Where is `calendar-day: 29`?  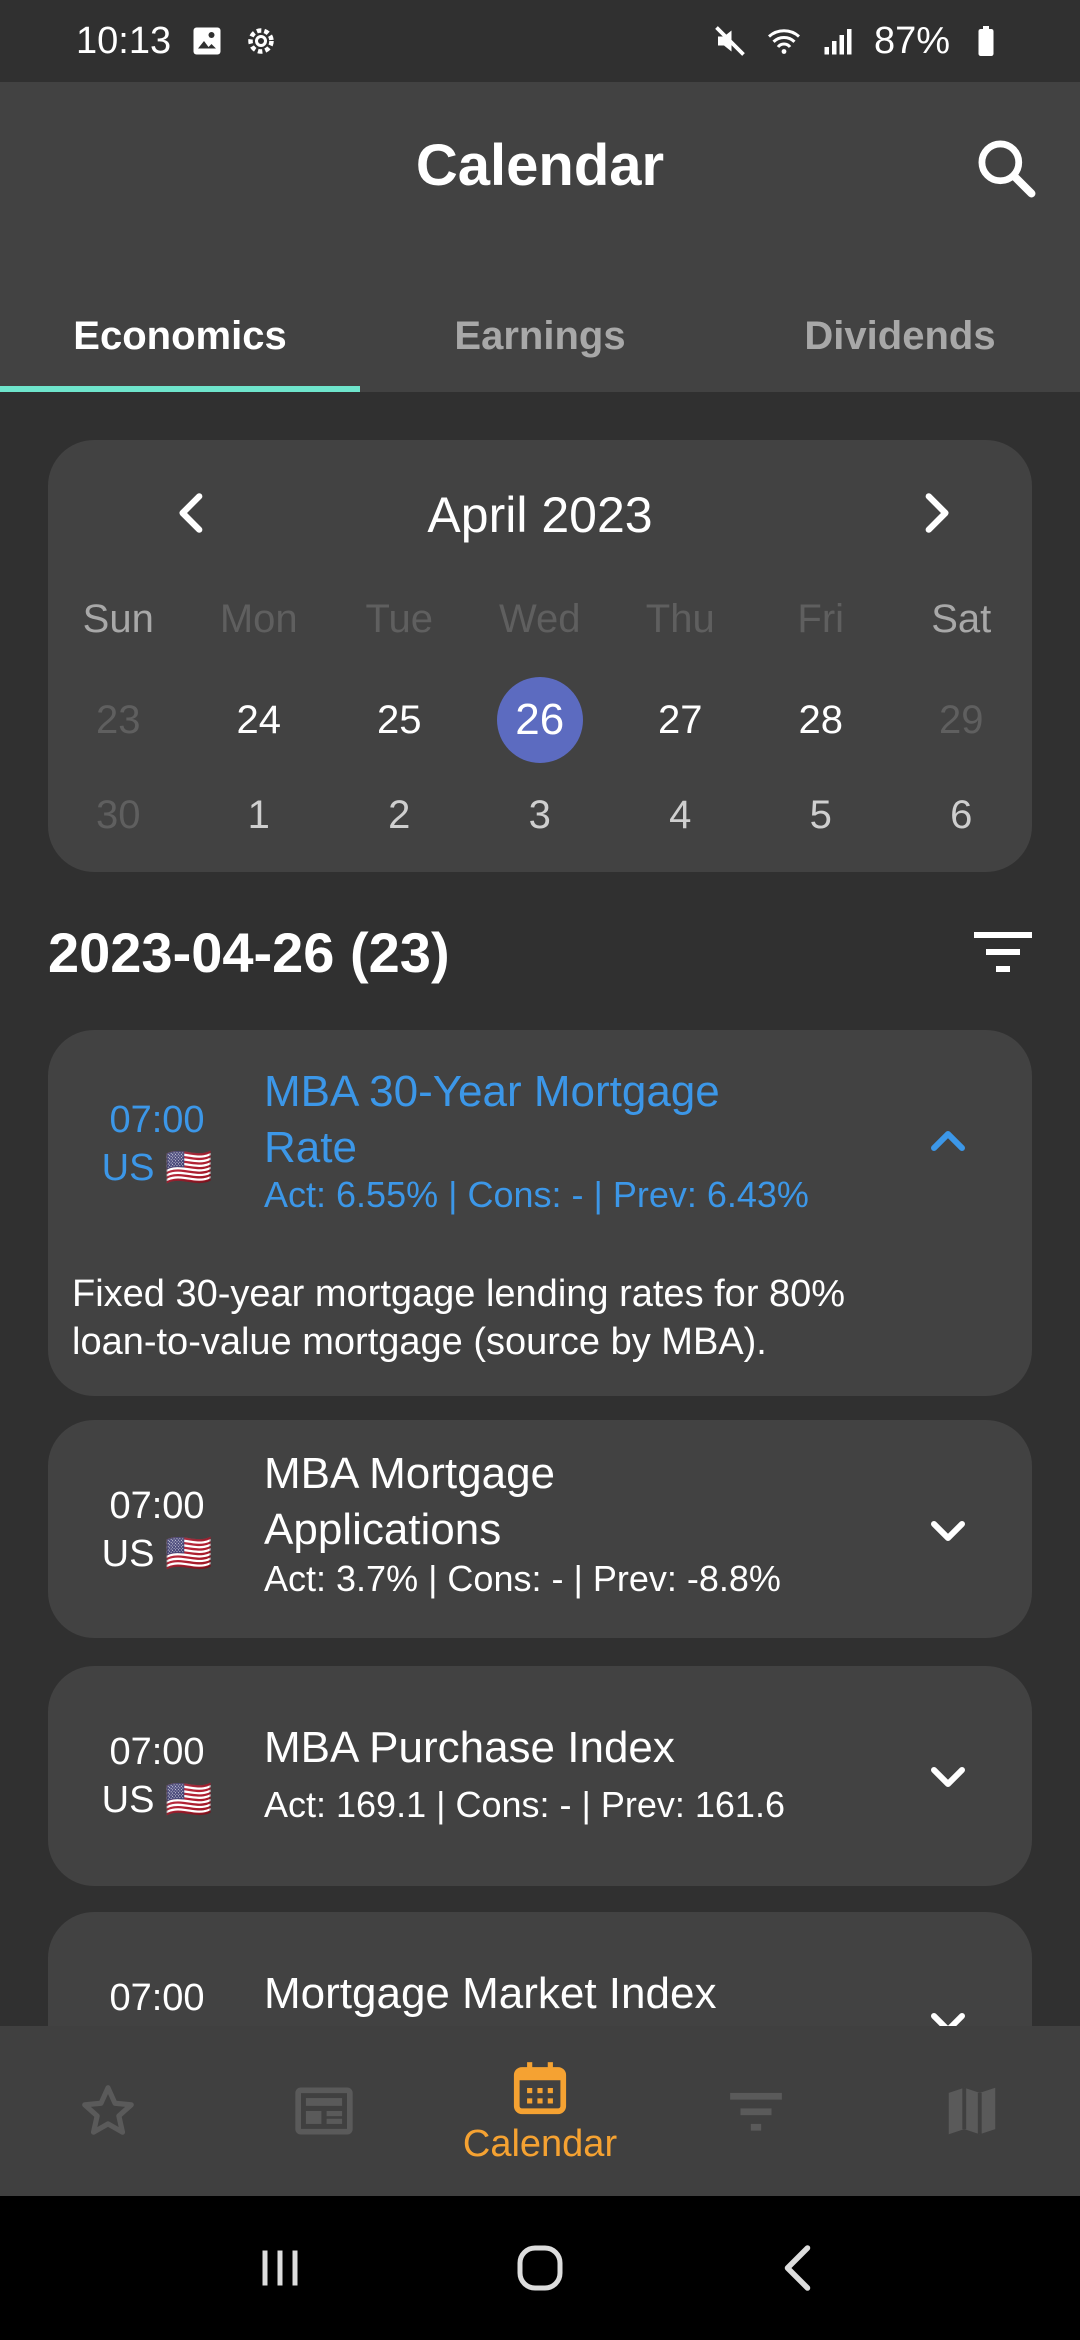
calendar-day: 29 is located at coordinates (961, 720).